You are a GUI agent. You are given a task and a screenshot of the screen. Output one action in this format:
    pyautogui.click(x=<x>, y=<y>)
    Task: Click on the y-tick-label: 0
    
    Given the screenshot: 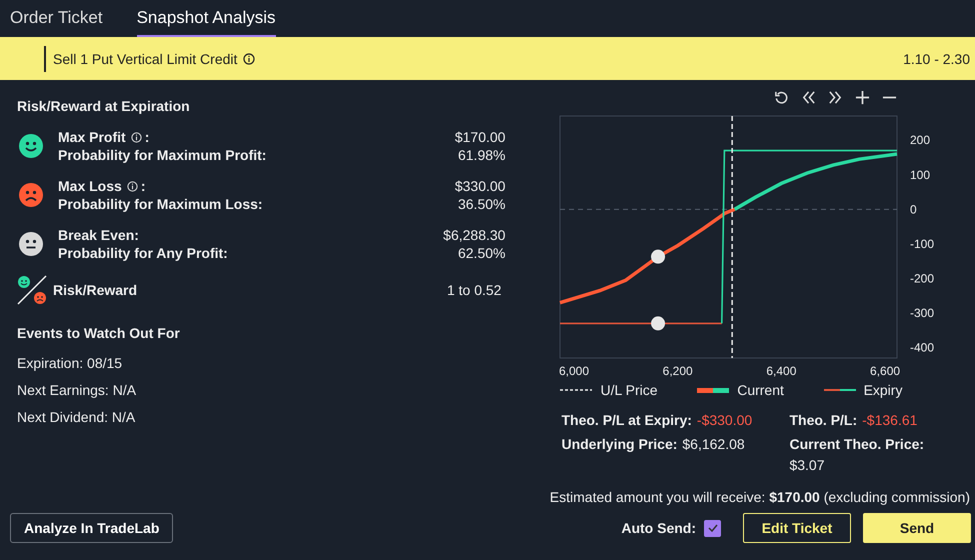 What is the action you would take?
    pyautogui.click(x=914, y=209)
    